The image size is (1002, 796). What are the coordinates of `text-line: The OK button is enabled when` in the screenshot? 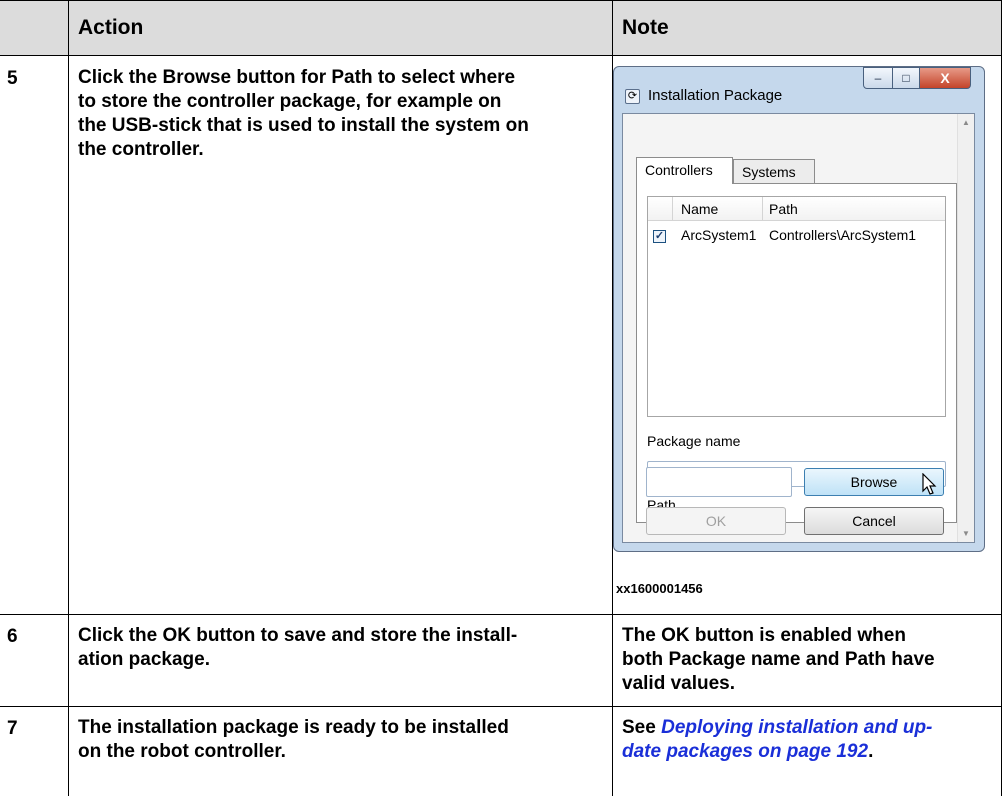 It's located at (778, 636).